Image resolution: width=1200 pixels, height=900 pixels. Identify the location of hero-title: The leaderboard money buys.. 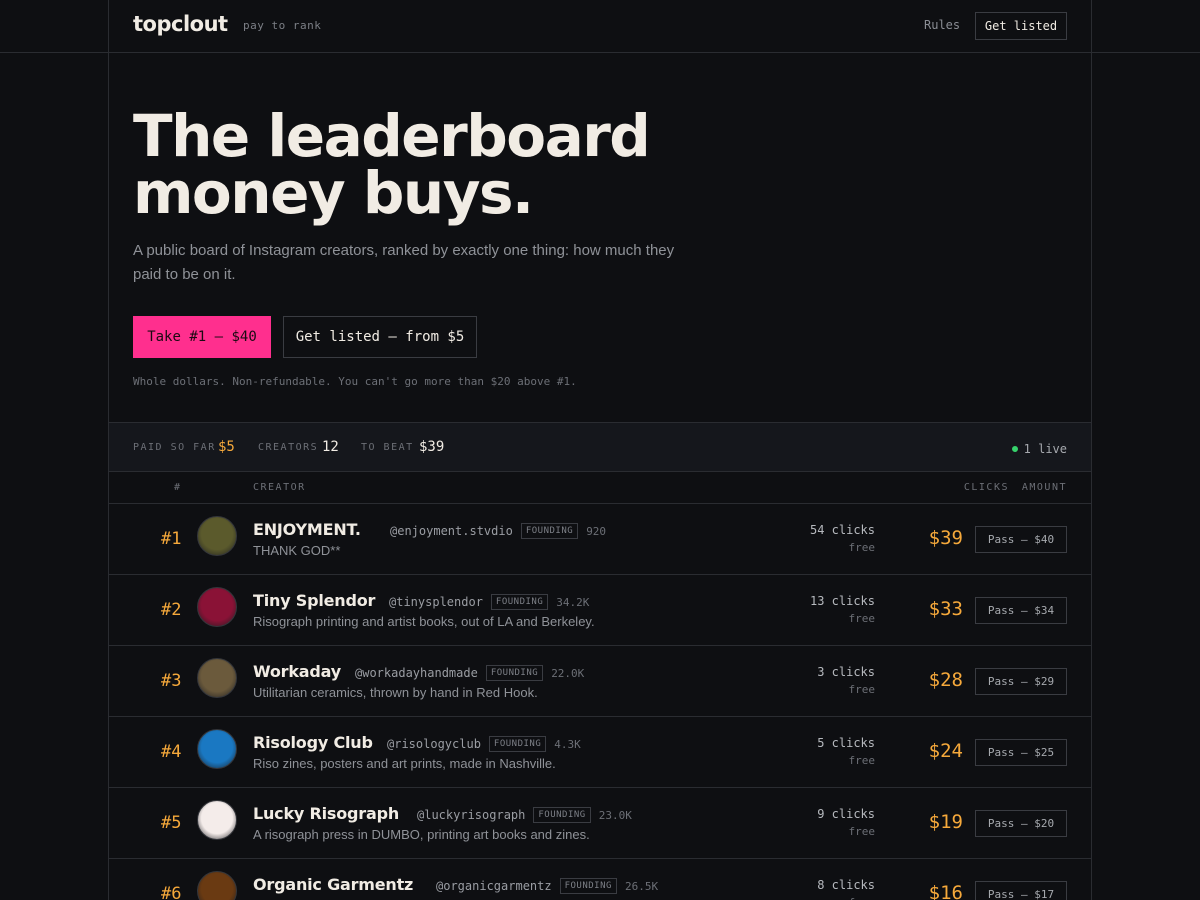
(483, 164).